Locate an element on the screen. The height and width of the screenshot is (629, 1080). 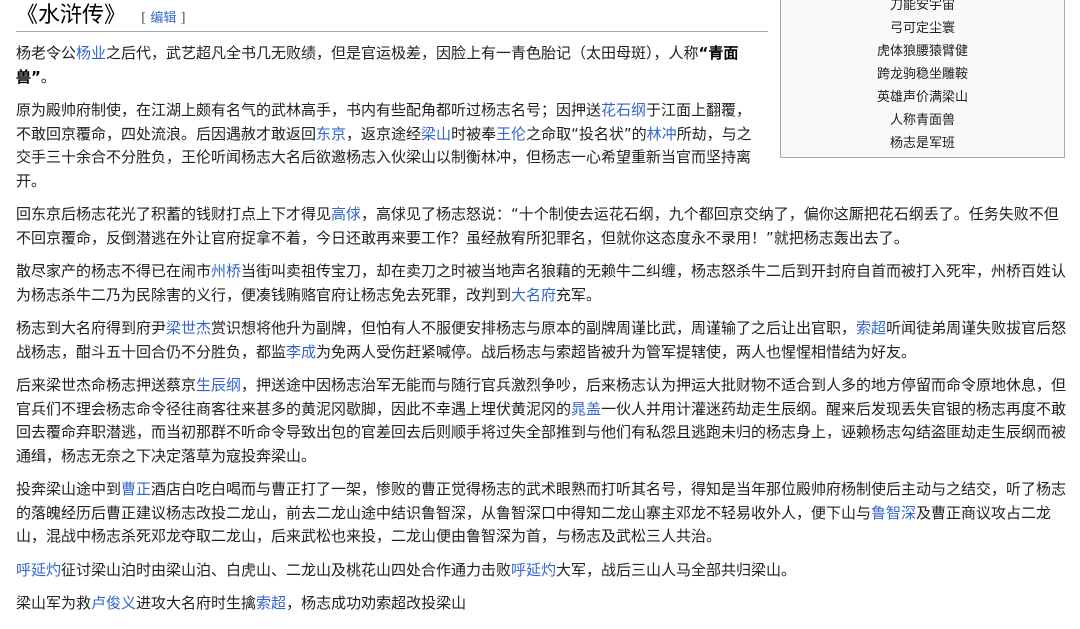
wiki-link: 东京 is located at coordinates (331, 134).